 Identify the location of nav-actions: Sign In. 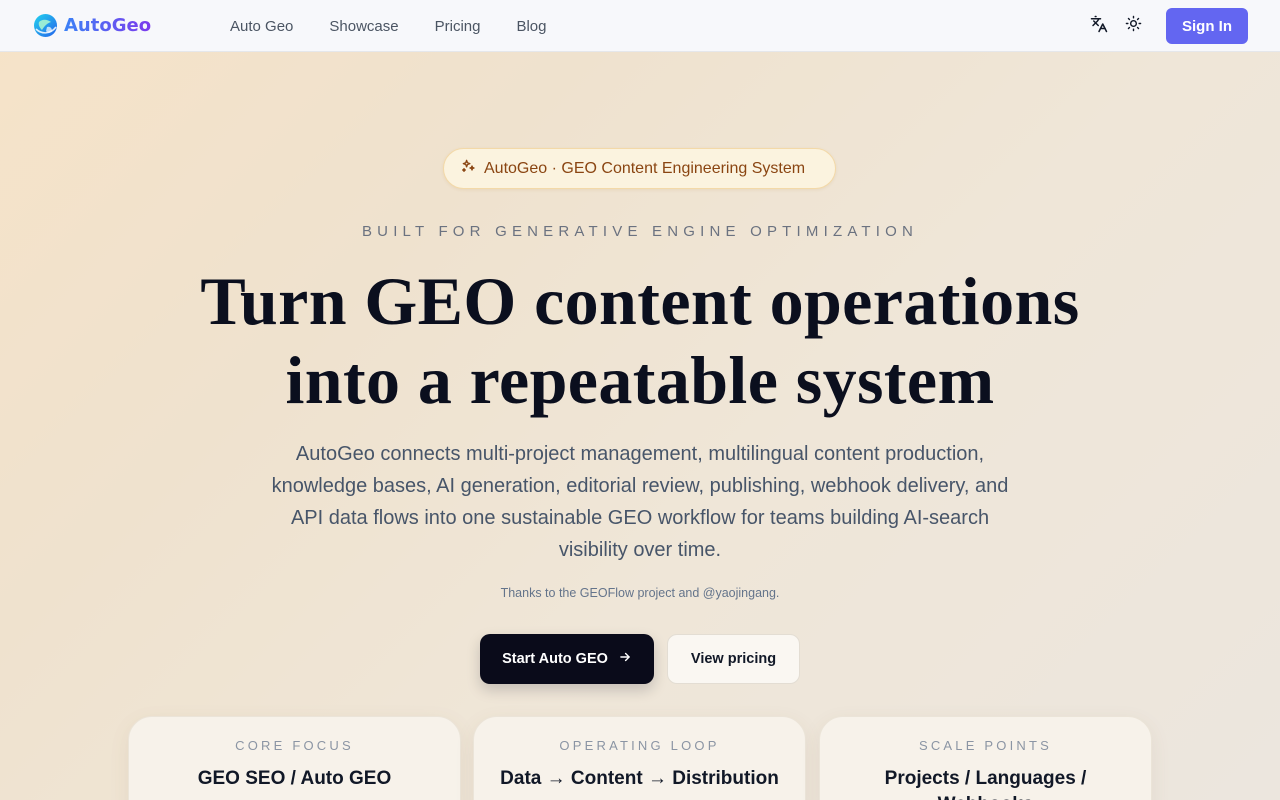
(1165, 26).